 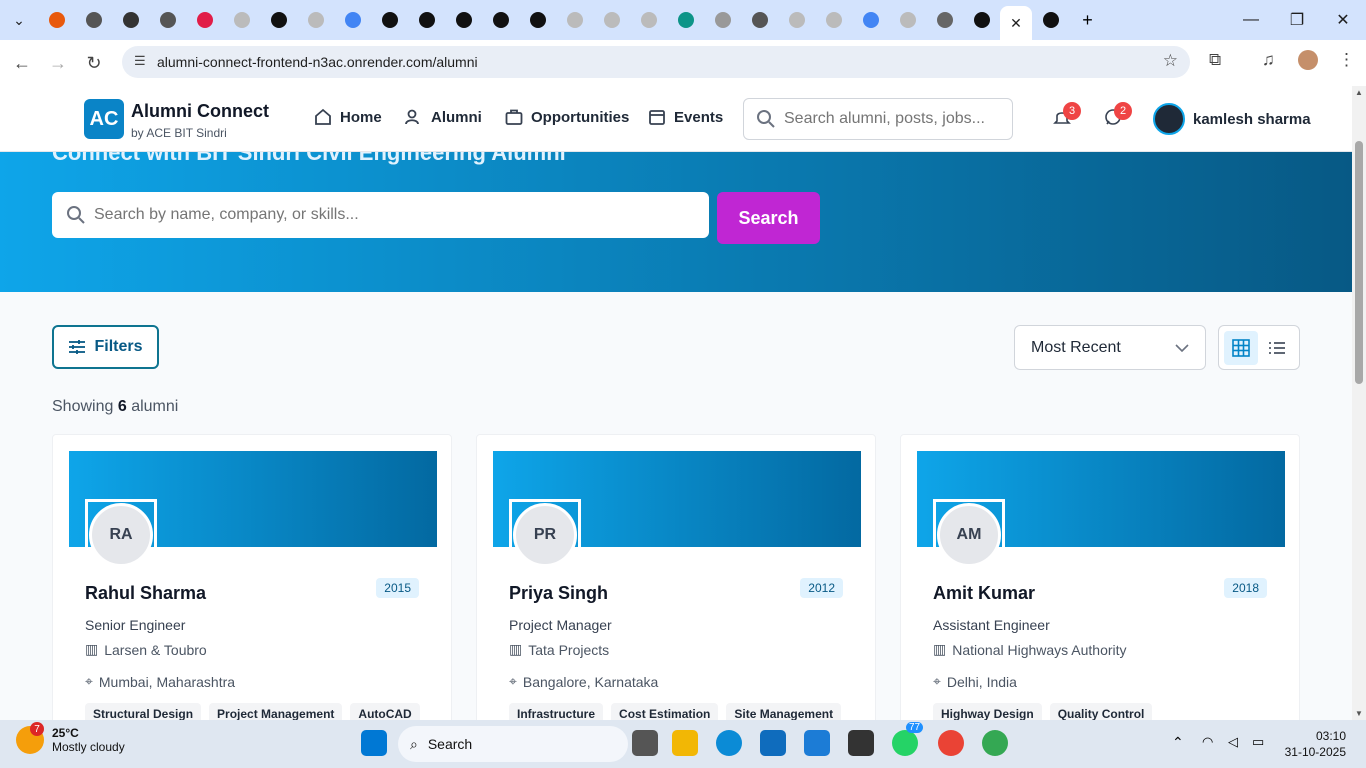 What do you see at coordinates (348, 117) in the screenshot?
I see `nav-home: Home` at bounding box center [348, 117].